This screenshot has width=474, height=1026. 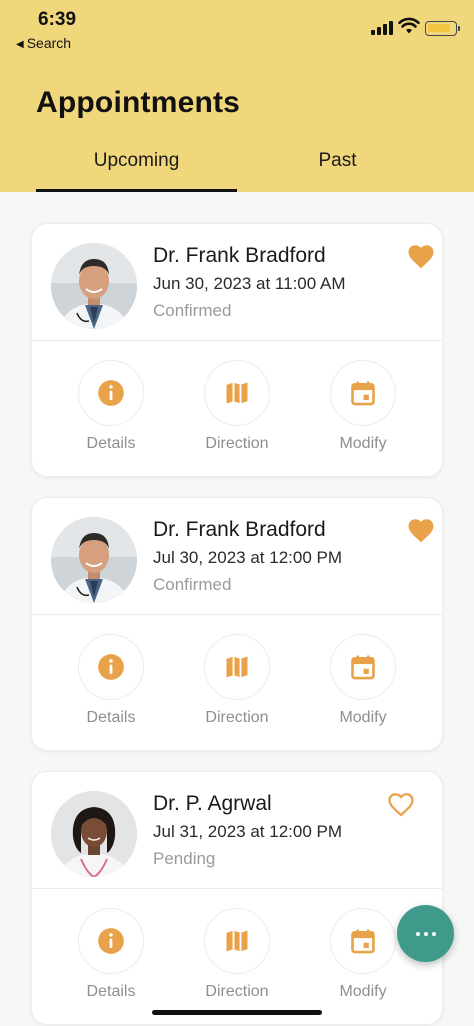 I want to click on heart-outline-icon, so click(x=401, y=805).